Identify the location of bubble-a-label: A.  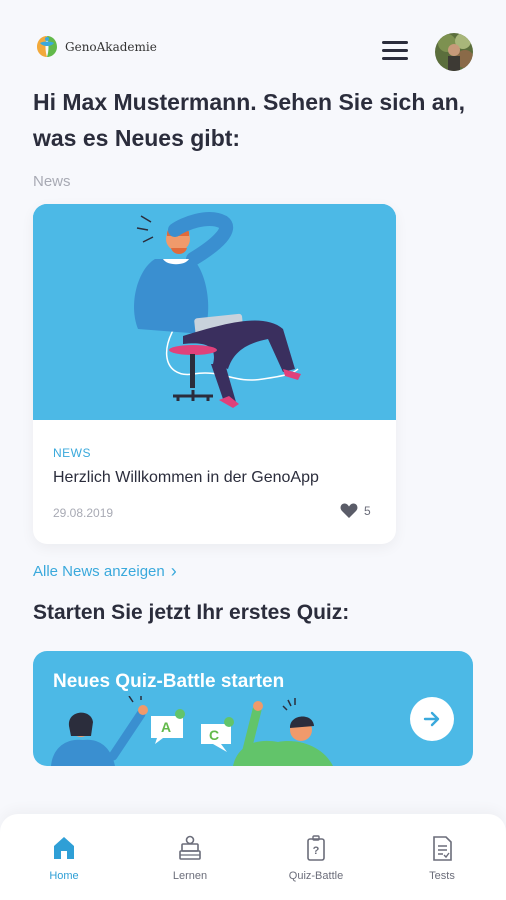
(166, 727).